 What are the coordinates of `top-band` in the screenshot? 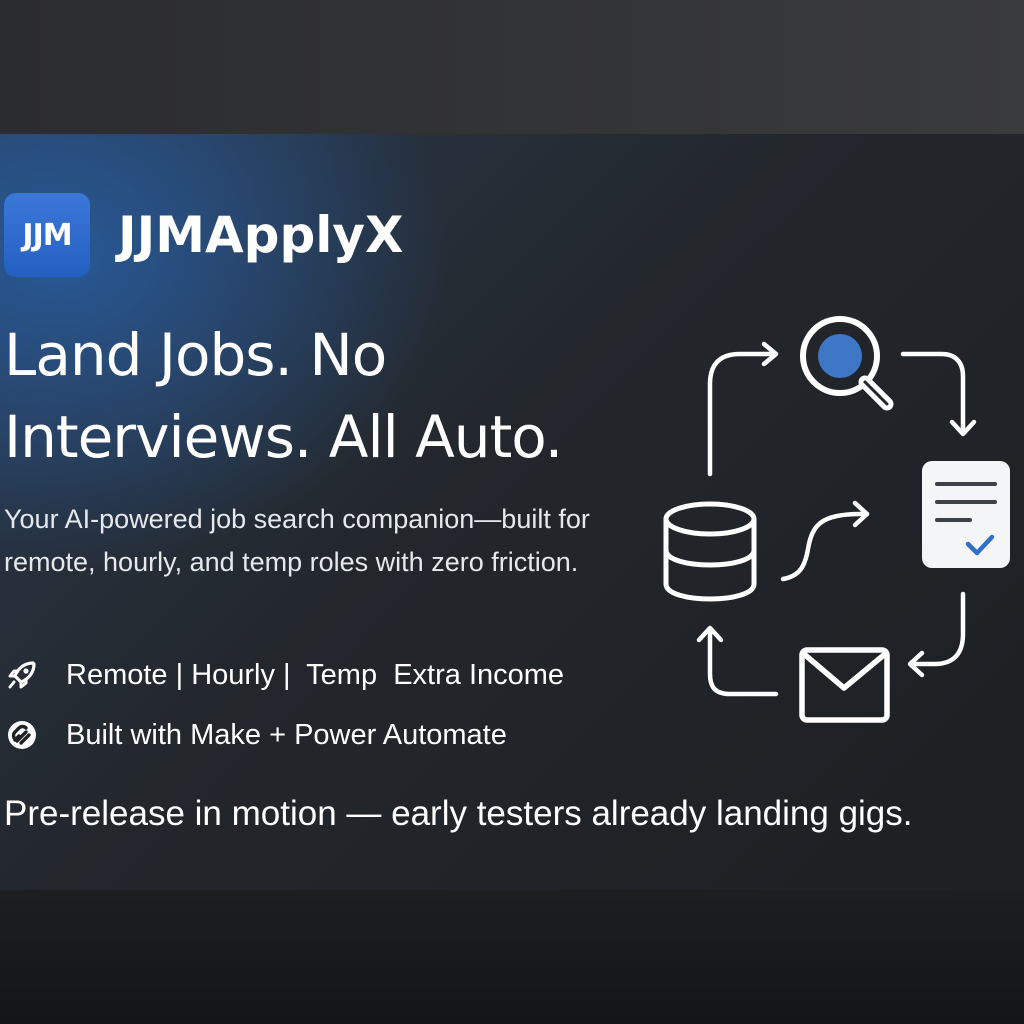 It's located at (512, 67).